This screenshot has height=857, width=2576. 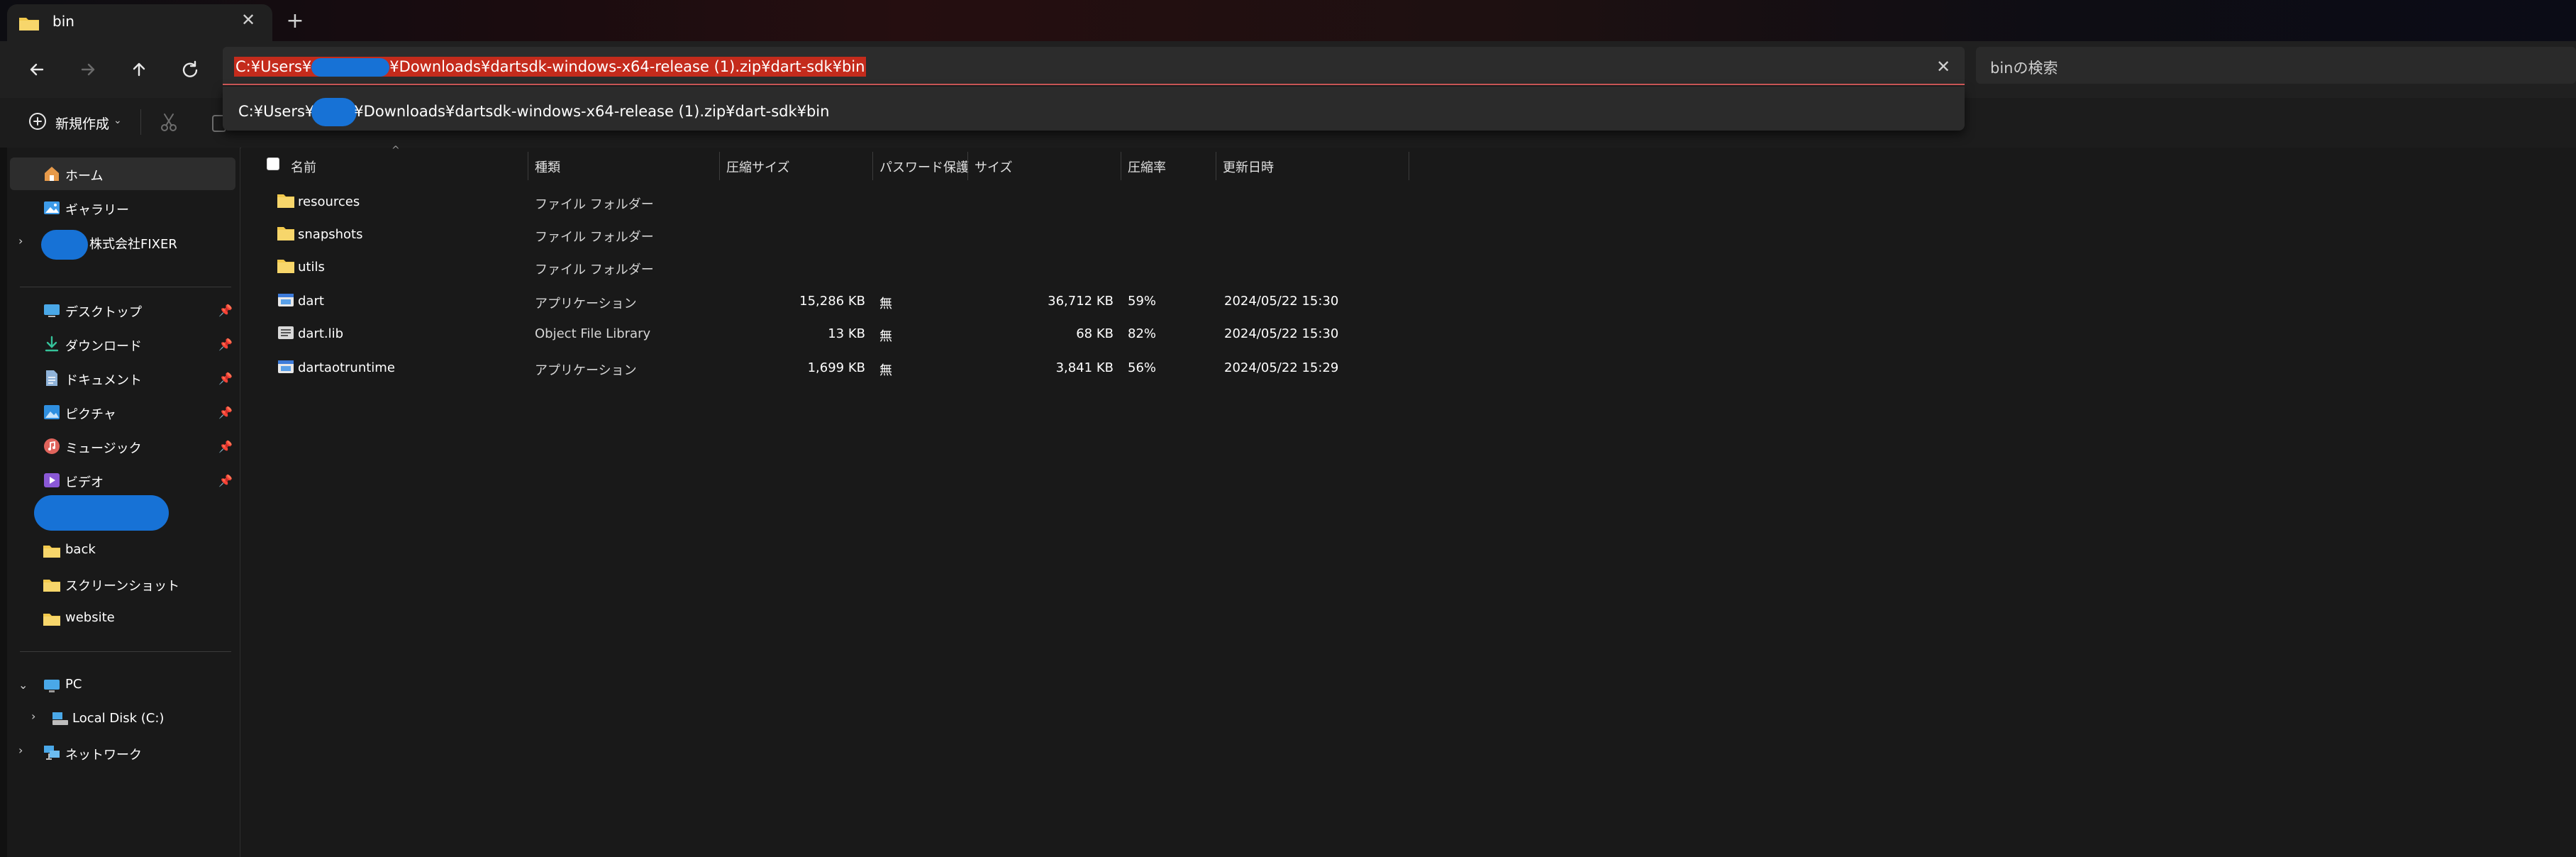 What do you see at coordinates (84, 481) in the screenshot?
I see `nav-label-videos: ビデオ` at bounding box center [84, 481].